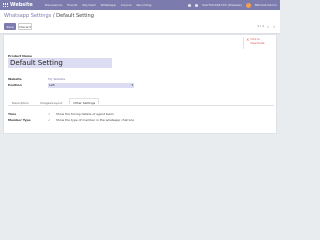  I want to click on apps-grid-icon, so click(5, 5).